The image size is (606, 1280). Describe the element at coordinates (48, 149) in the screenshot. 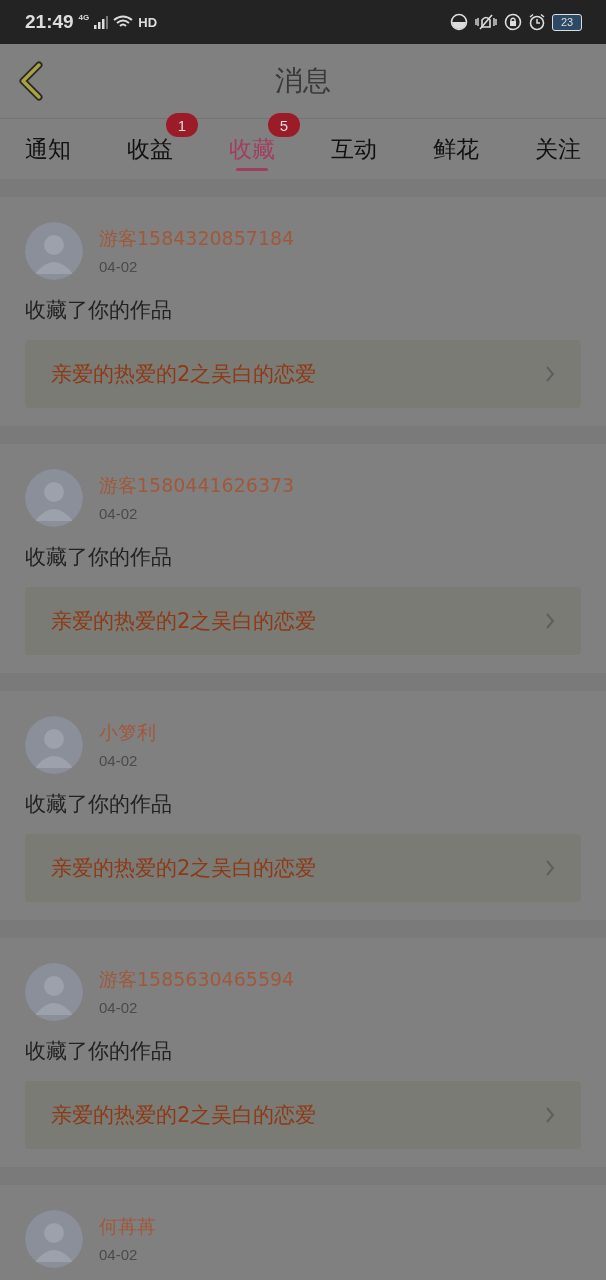

I see `tab: 通知` at that location.